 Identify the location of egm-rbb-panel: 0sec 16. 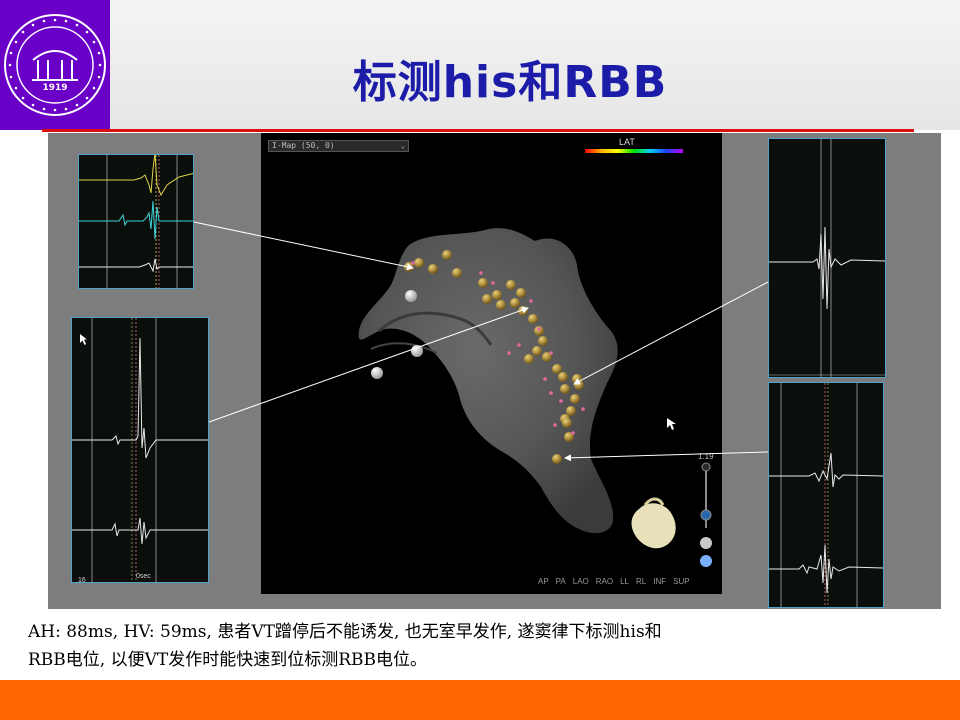
(140, 450).